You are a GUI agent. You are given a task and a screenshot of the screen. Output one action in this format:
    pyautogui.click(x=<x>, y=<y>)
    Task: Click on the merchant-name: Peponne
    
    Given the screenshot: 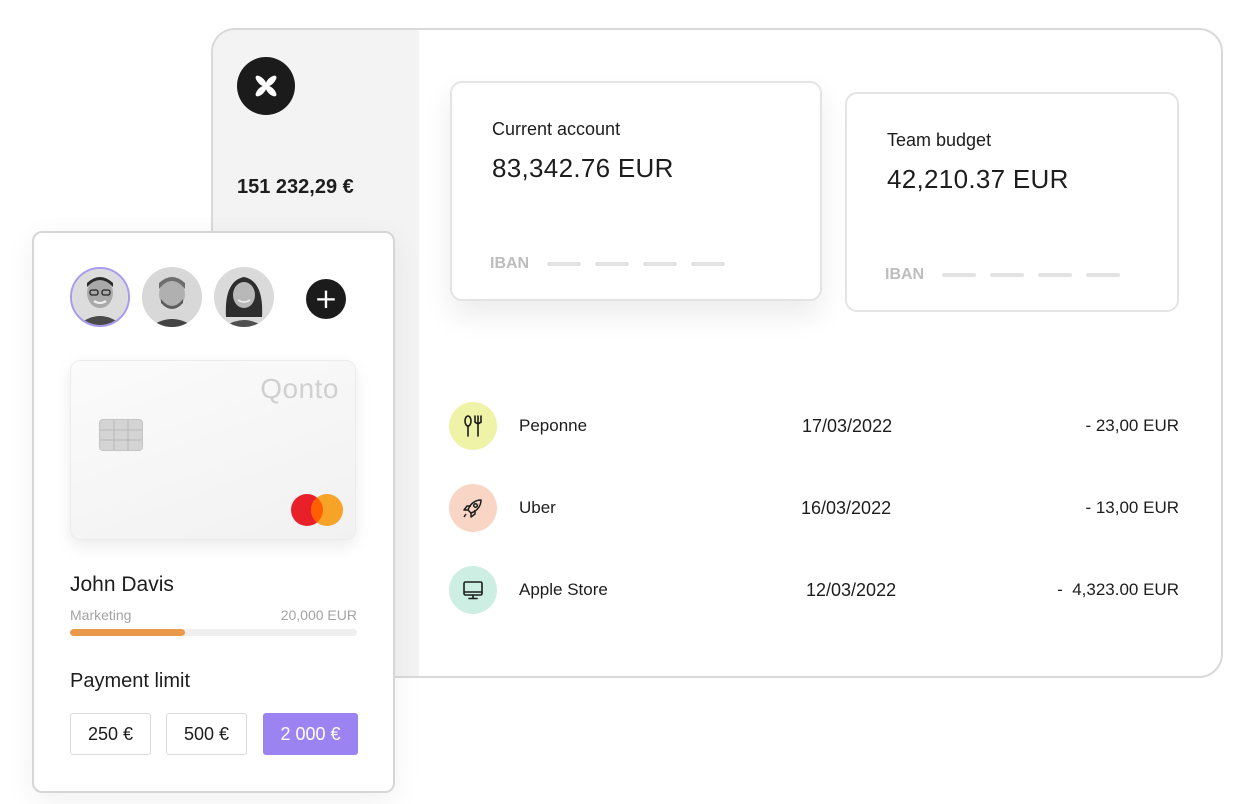 What is the action you would take?
    pyautogui.click(x=553, y=425)
    